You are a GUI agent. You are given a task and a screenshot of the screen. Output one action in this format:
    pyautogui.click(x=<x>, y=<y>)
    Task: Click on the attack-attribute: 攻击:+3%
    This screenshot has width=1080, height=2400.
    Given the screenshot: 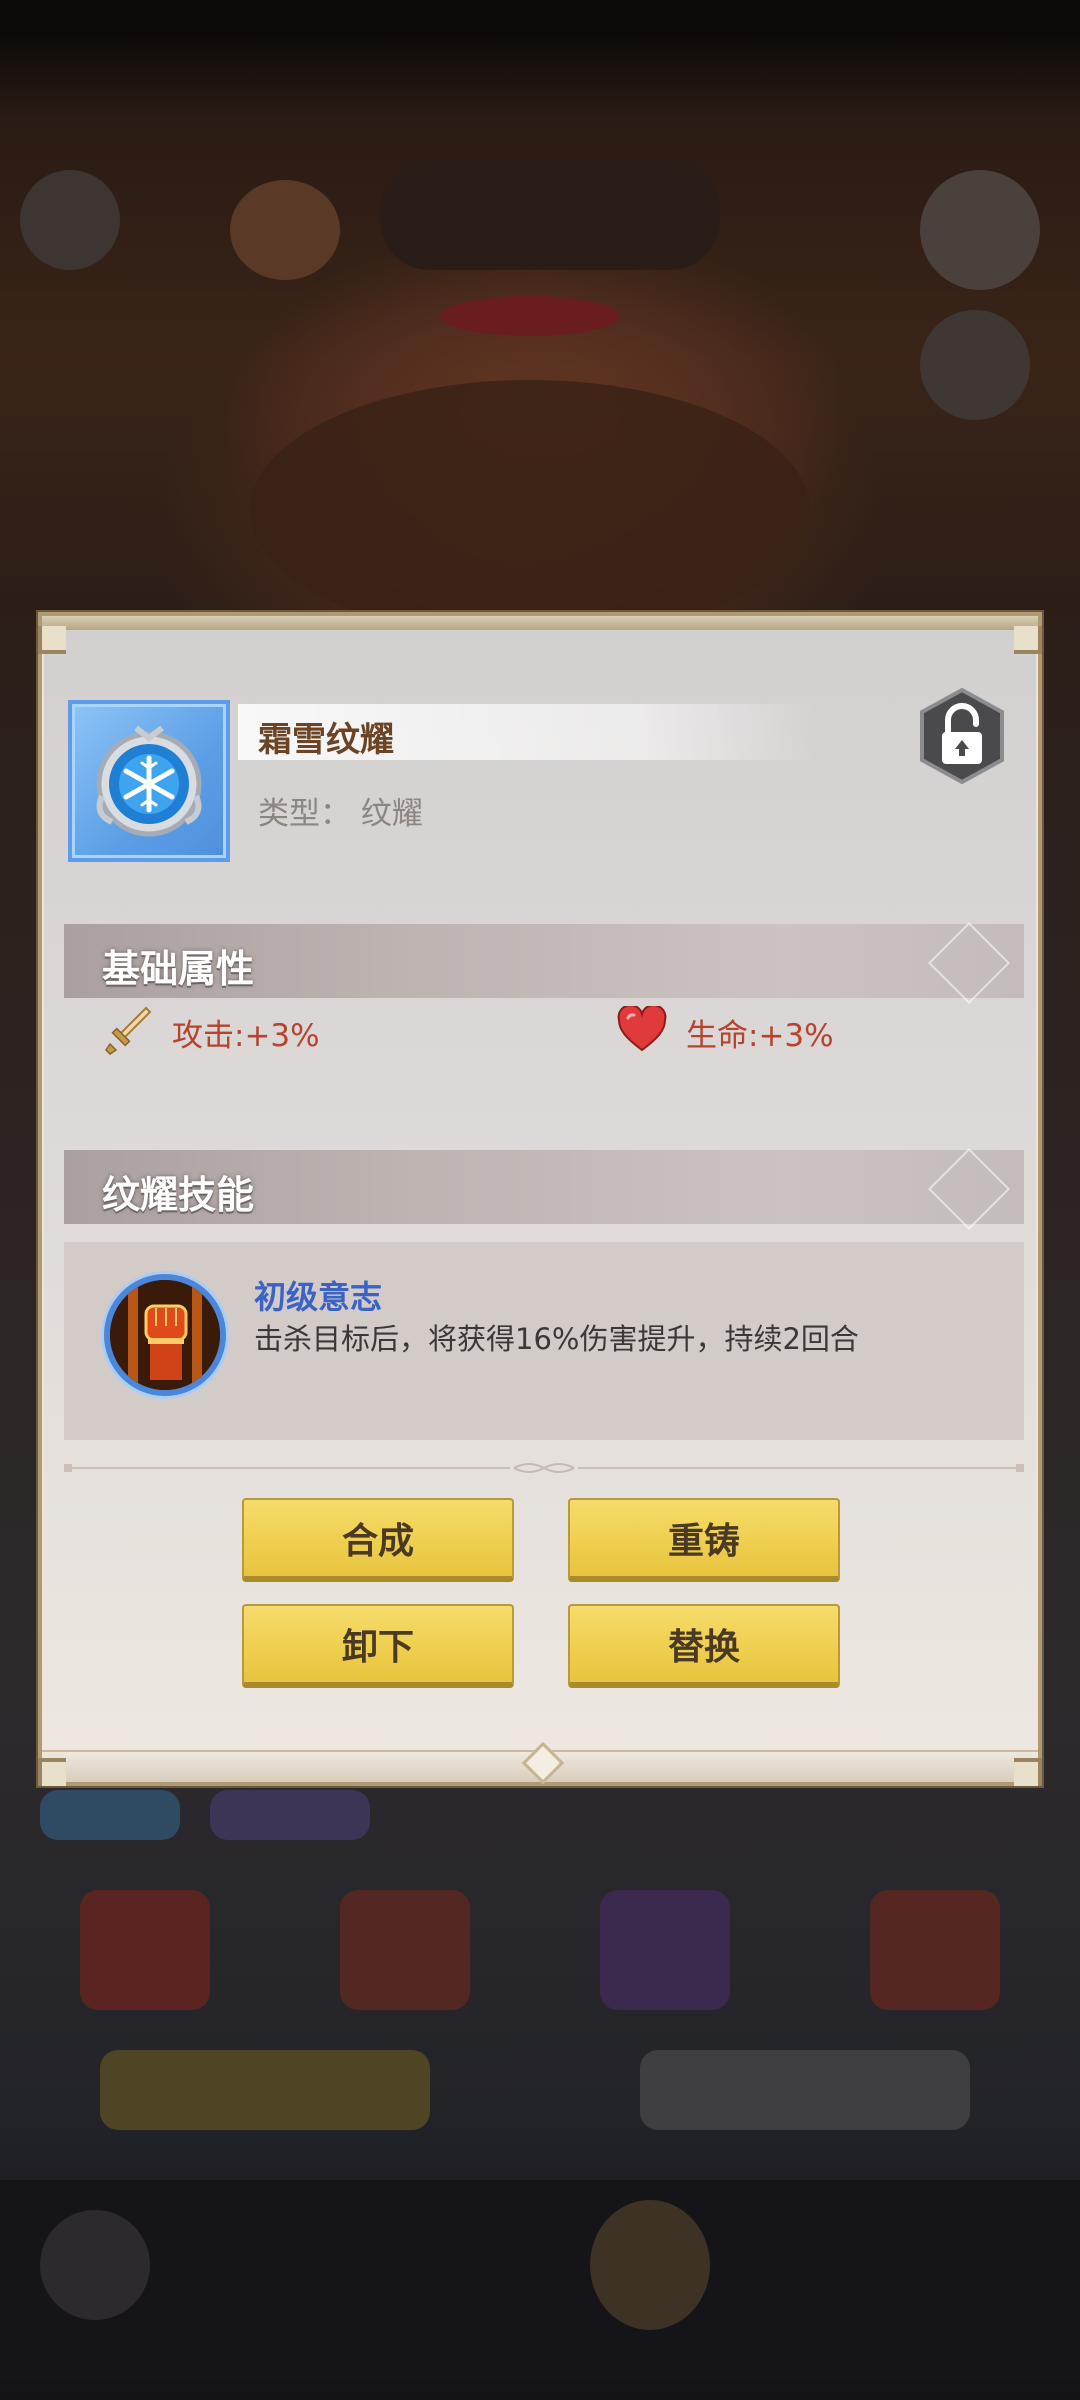 What is the action you would take?
    pyautogui.click(x=211, y=1032)
    